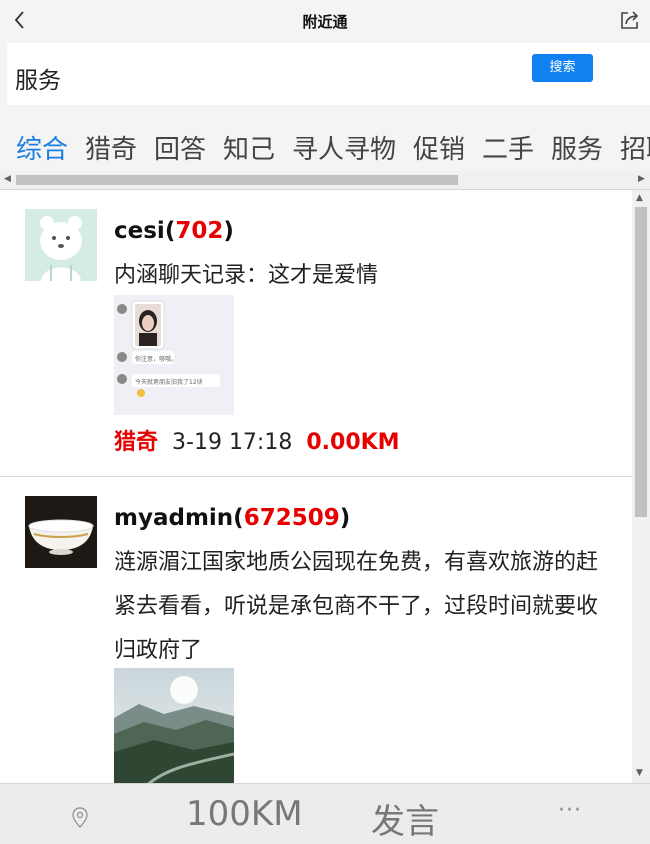 This screenshot has width=650, height=844. Describe the element at coordinates (439, 147) in the screenshot. I see `tab-promotions: 促销` at that location.